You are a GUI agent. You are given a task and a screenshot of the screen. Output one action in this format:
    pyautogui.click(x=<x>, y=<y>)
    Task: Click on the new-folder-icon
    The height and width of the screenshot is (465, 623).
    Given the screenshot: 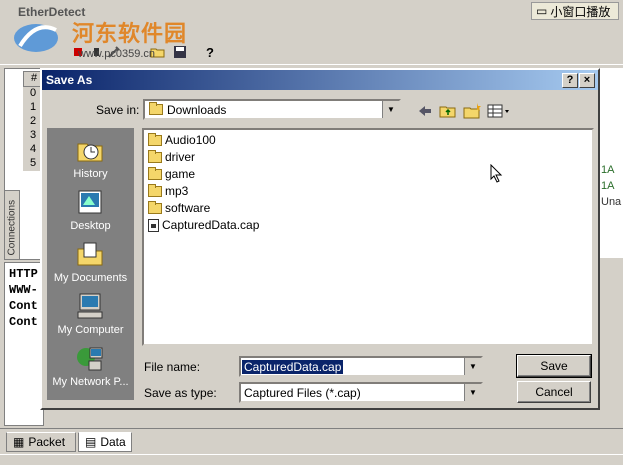 What is the action you would take?
    pyautogui.click(x=472, y=111)
    